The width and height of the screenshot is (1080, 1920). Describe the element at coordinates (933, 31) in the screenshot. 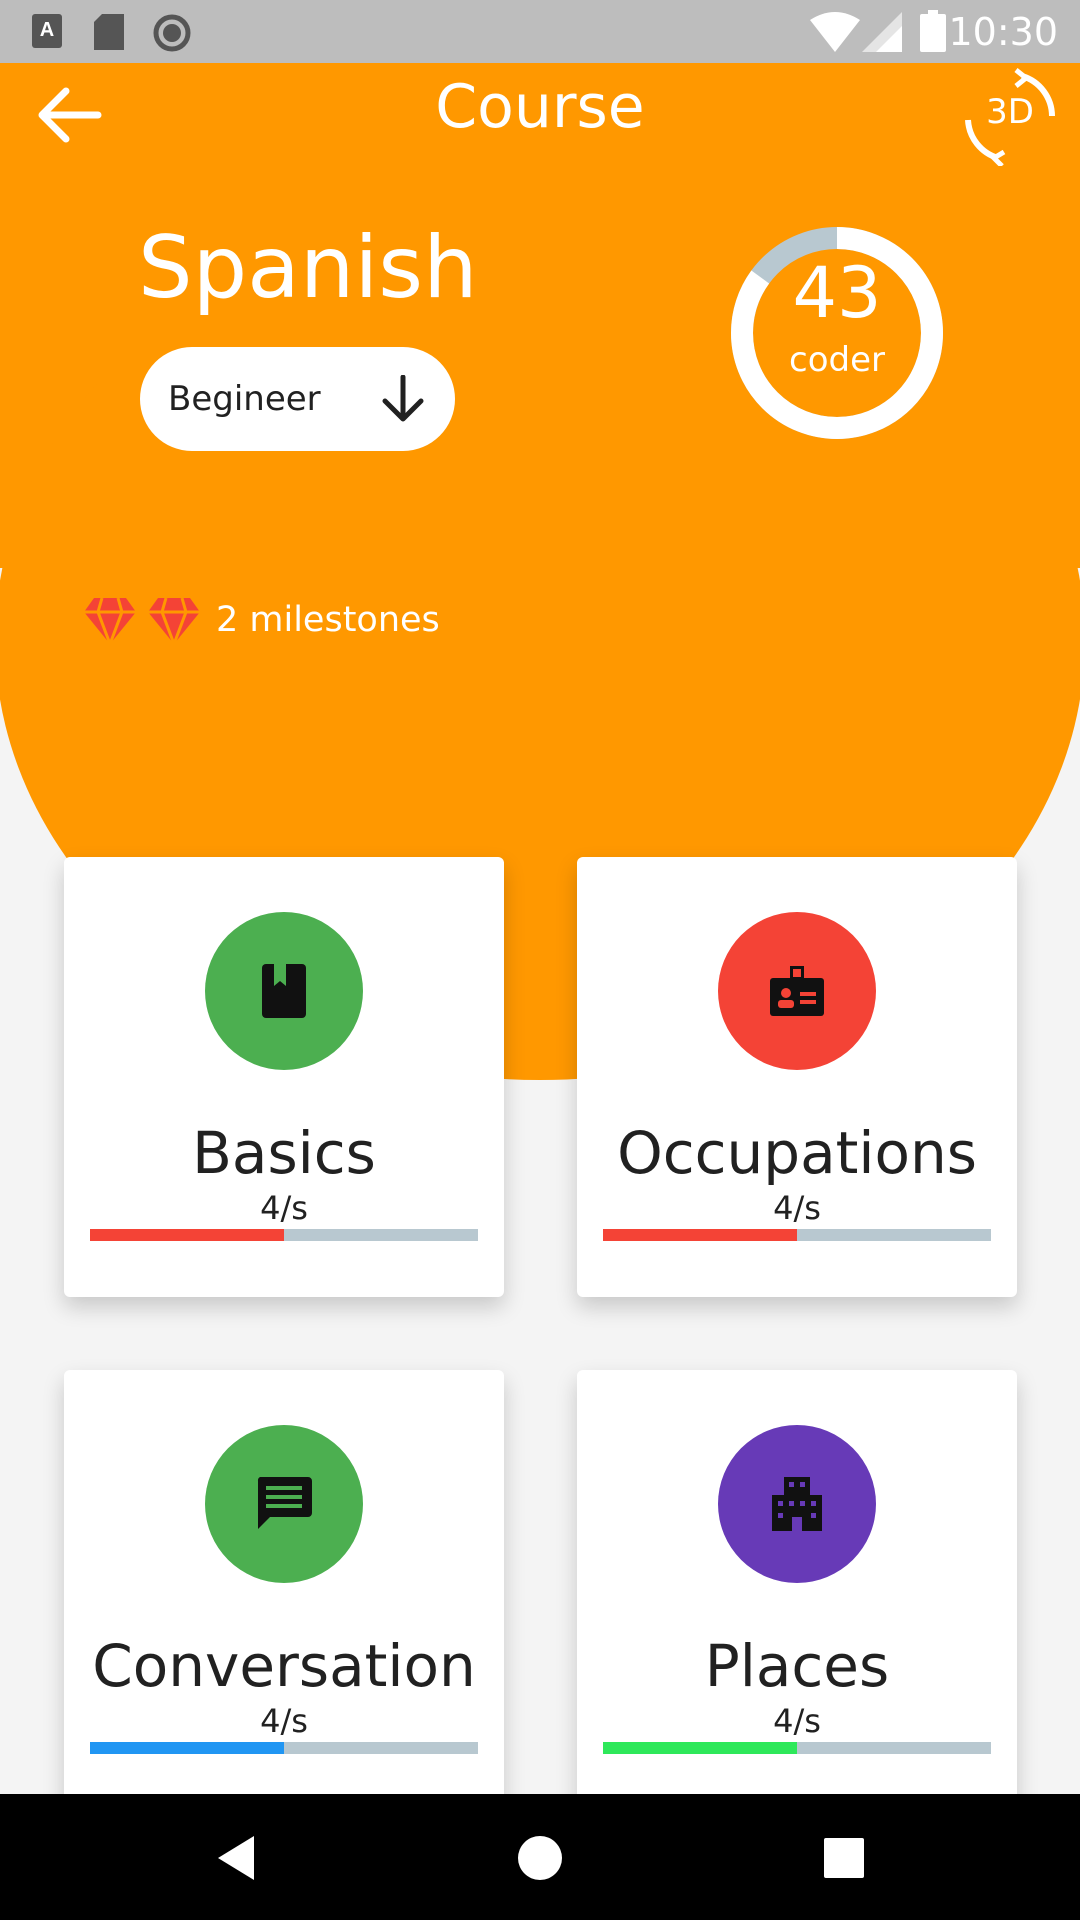

I see `battery-icon` at that location.